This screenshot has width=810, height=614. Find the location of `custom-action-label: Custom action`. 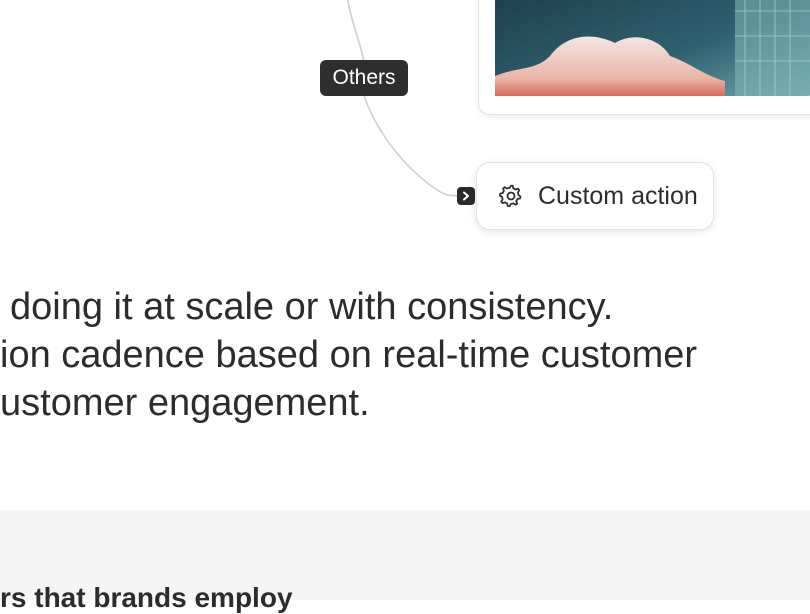

custom-action-label: Custom action is located at coordinates (618, 195).